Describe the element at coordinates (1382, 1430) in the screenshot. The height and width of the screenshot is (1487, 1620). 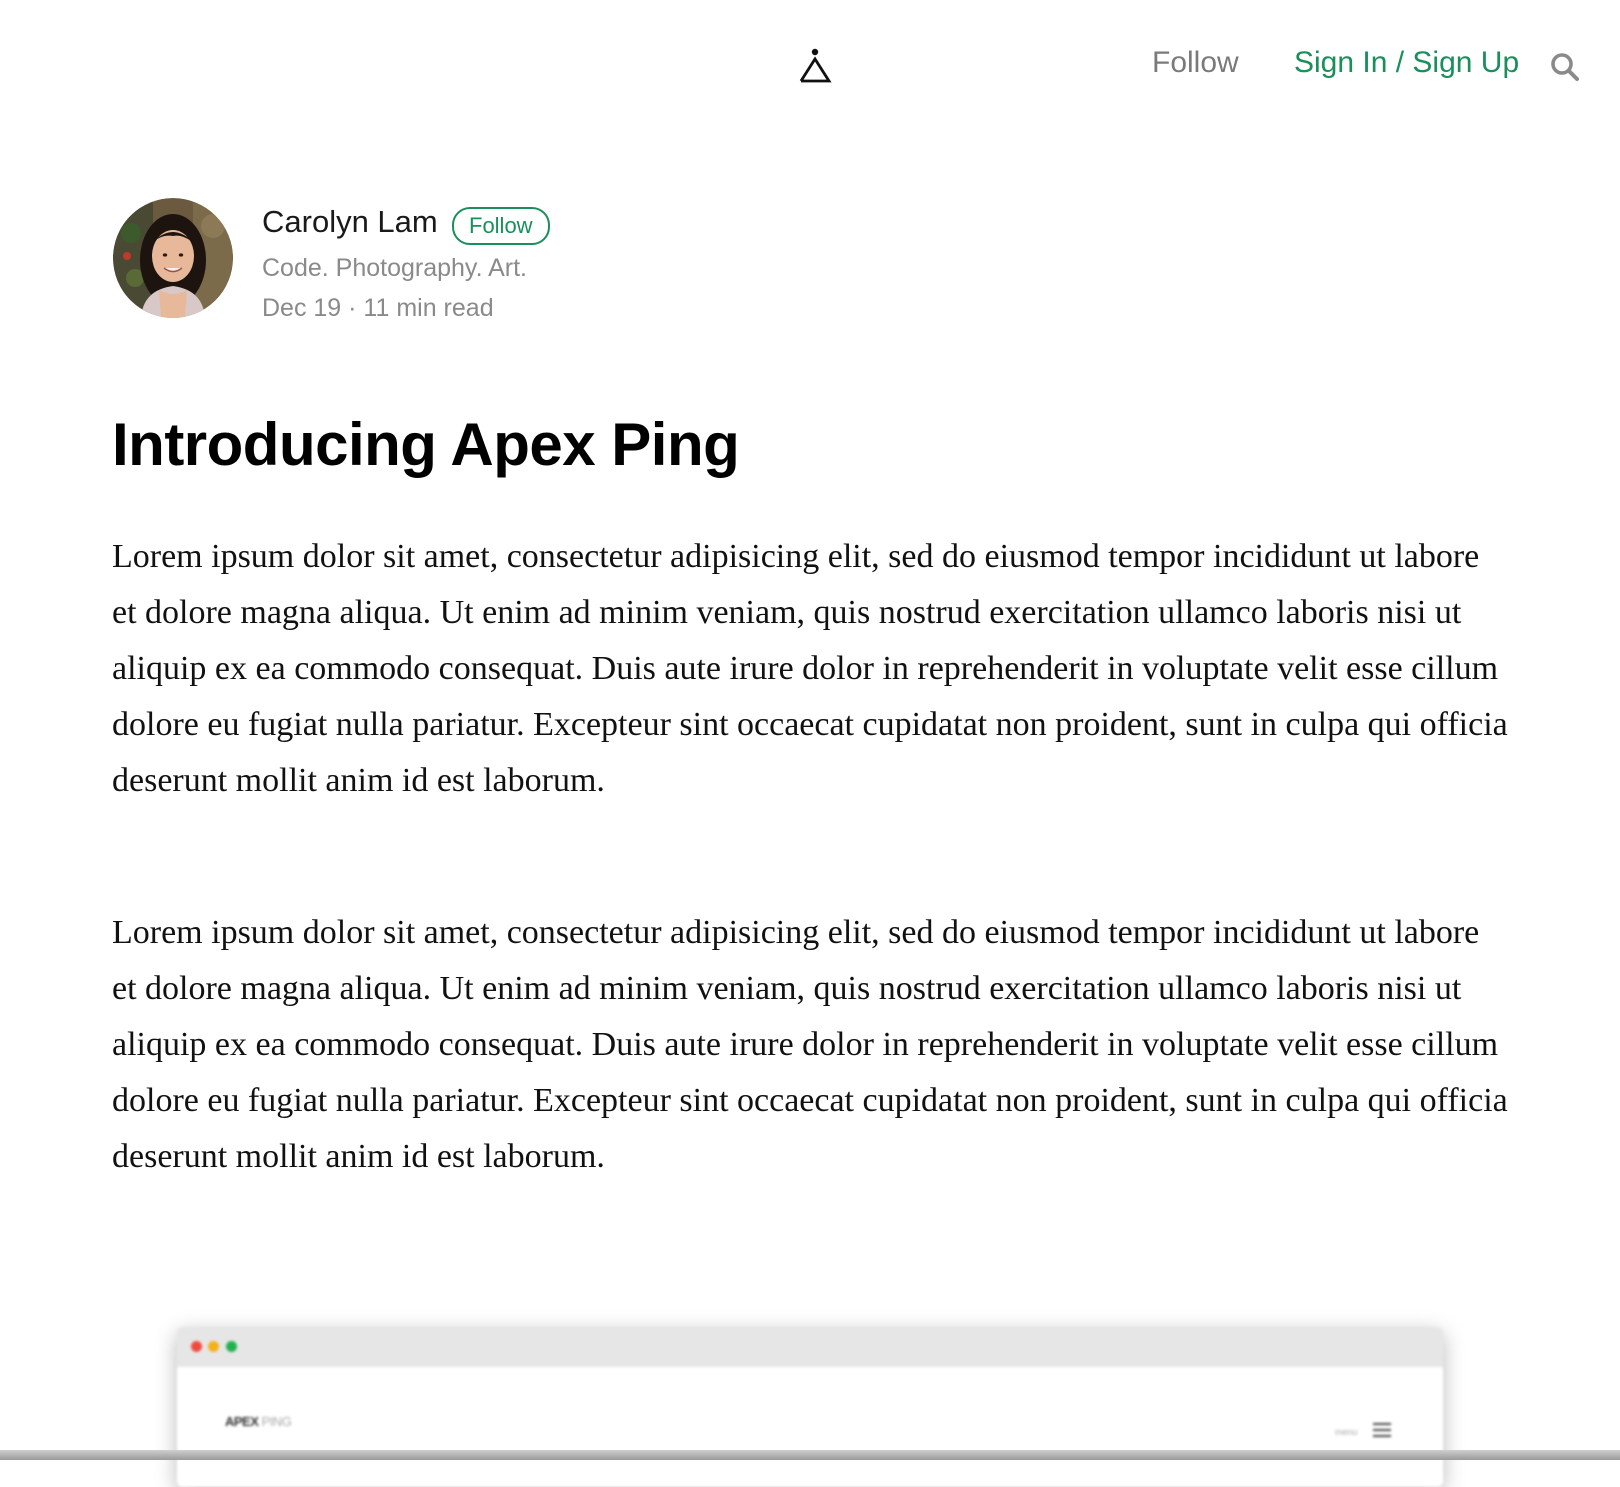
I see `hamburger-menu-icon` at that location.